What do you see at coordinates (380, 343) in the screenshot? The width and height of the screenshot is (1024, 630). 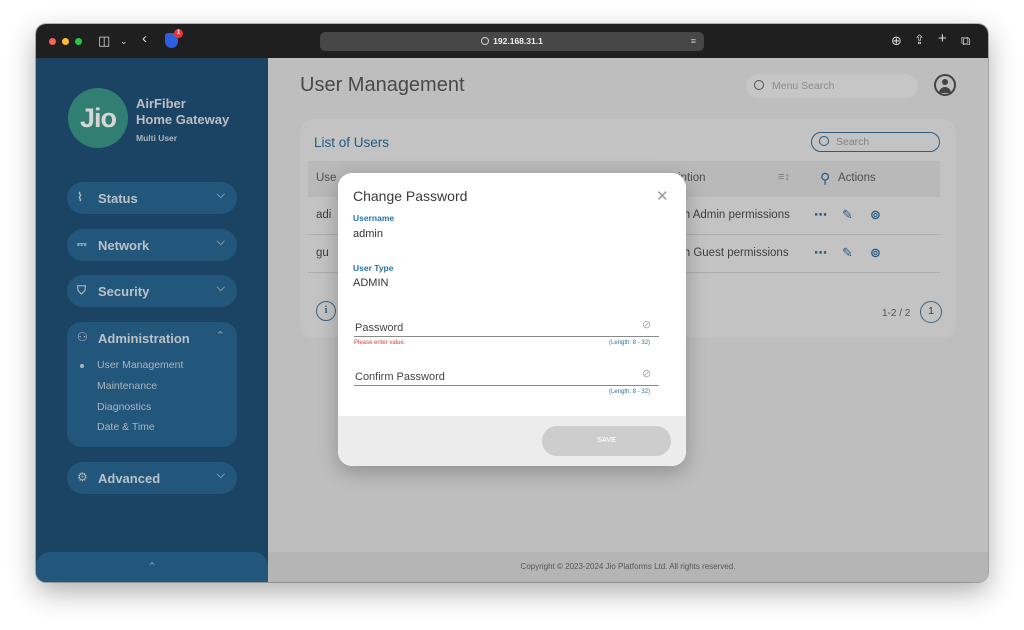 I see `password-error: Please enter value.` at bounding box center [380, 343].